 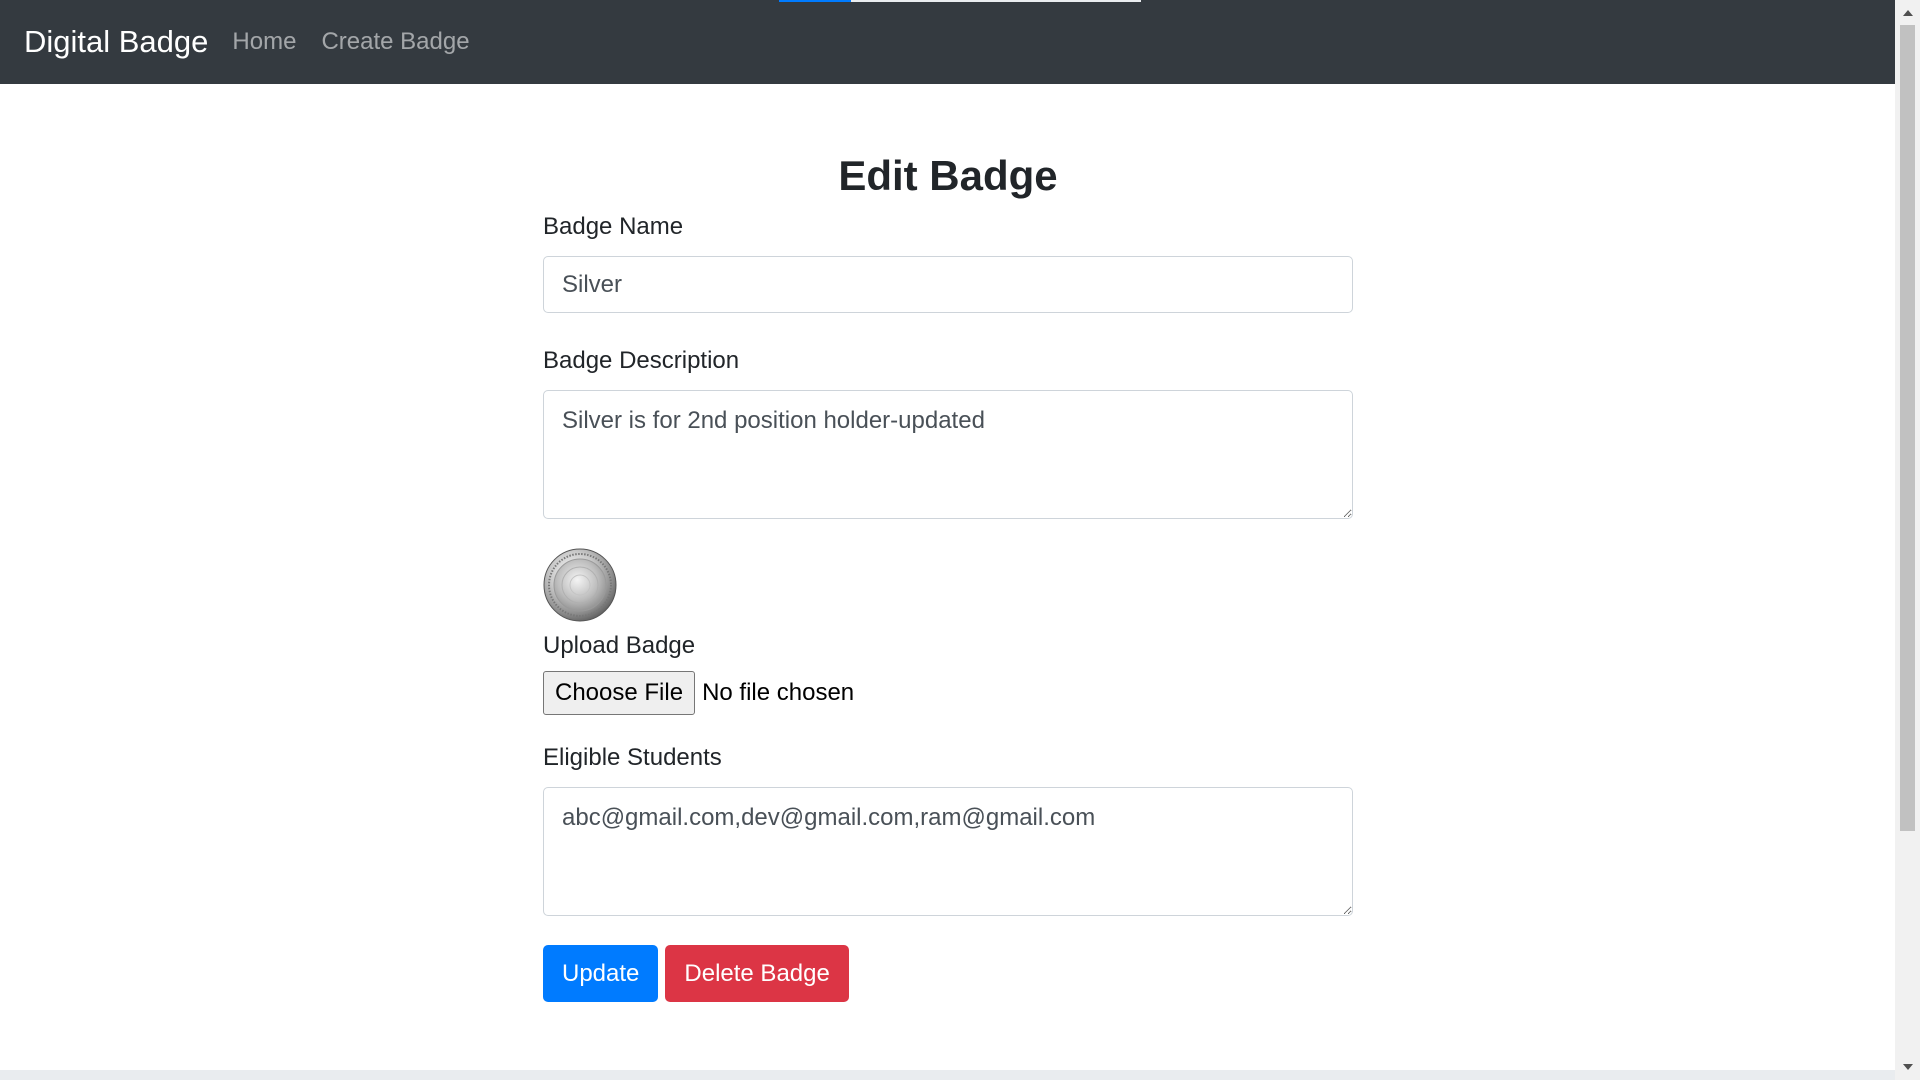 I want to click on badge-description-label: Badge Description, so click(x=641, y=360).